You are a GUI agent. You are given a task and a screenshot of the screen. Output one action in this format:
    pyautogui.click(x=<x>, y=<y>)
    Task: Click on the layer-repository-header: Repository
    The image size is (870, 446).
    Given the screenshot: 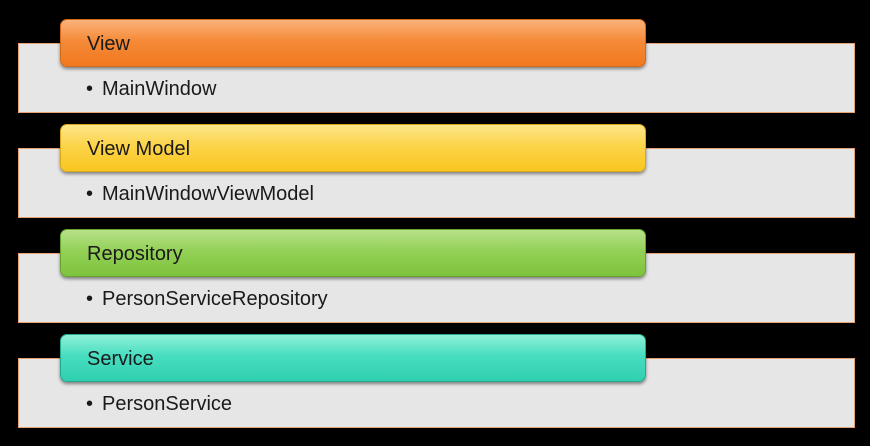 What is the action you would take?
    pyautogui.click(x=353, y=253)
    